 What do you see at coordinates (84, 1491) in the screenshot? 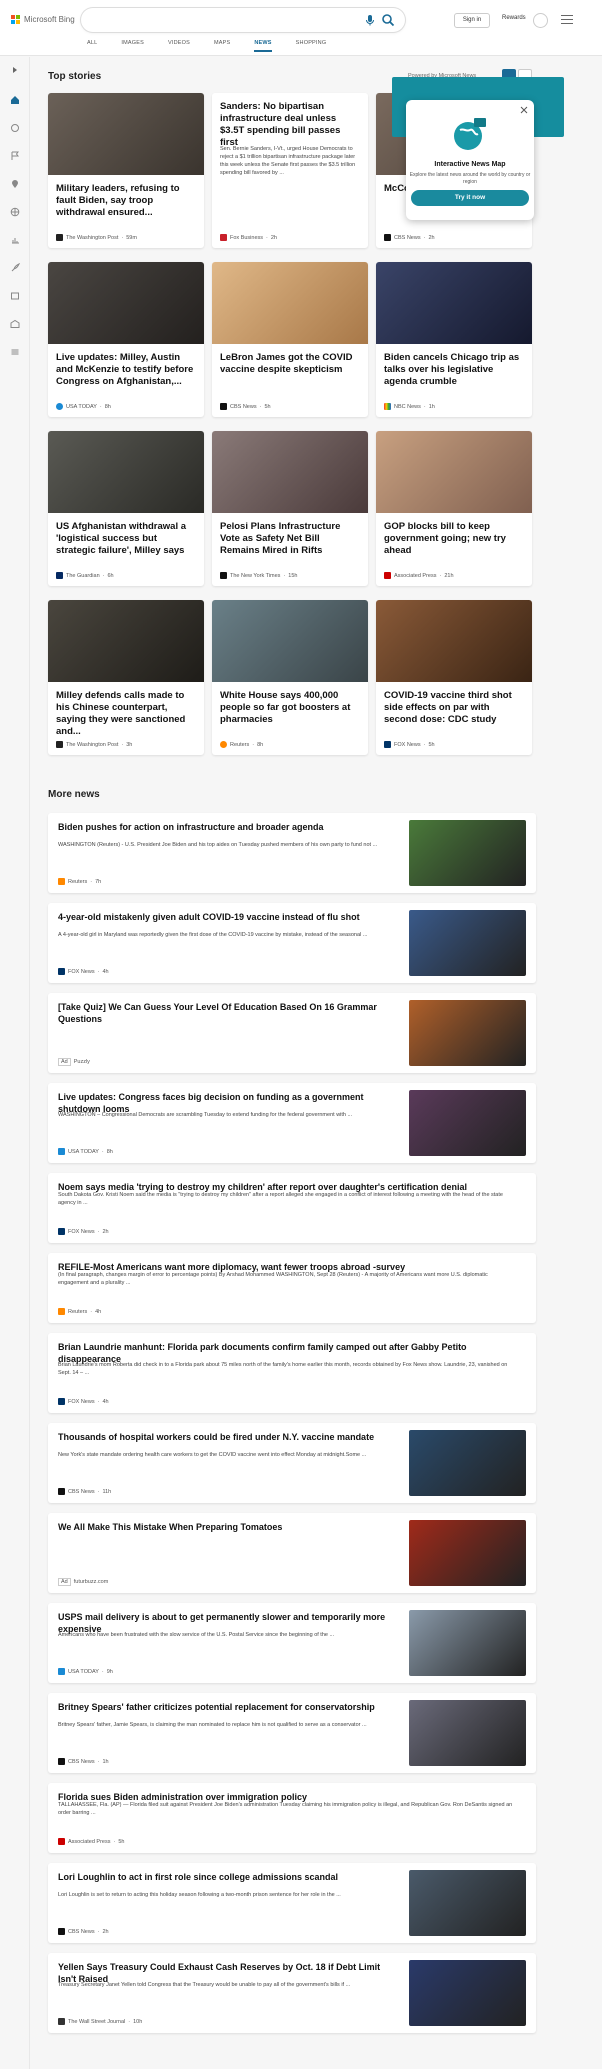
I see `news-source: CBS News · 11h` at bounding box center [84, 1491].